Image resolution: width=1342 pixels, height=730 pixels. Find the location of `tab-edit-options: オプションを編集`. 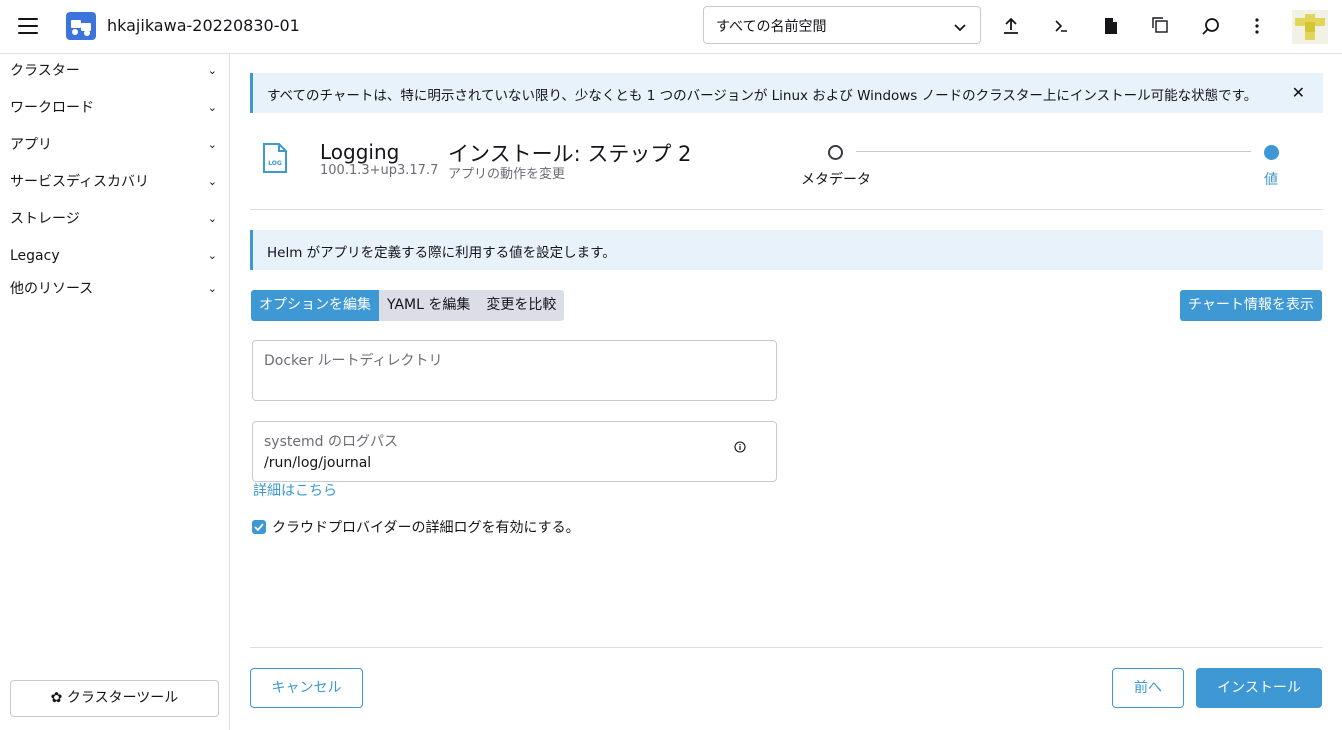

tab-edit-options: オプションを編集 is located at coordinates (315, 305).